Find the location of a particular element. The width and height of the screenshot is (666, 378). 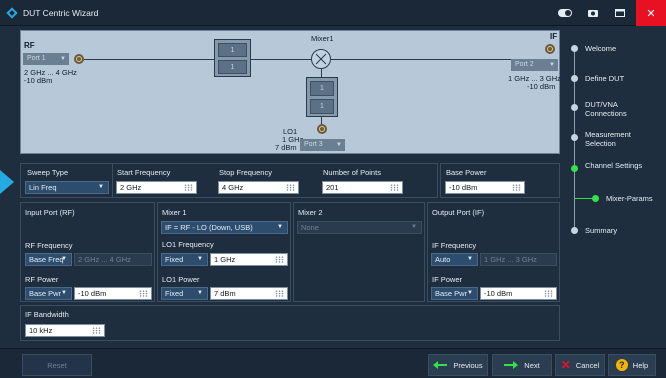

if-power-value: -10 dBm is located at coordinates (498, 293).